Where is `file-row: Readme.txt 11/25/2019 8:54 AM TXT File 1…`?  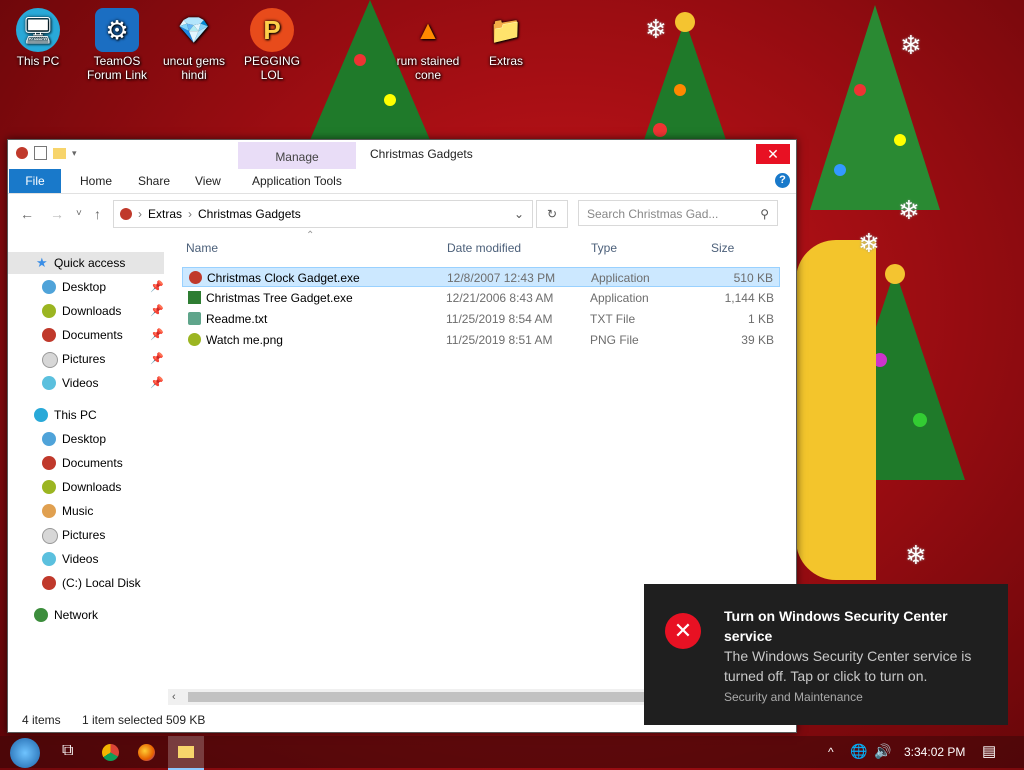
file-row: Readme.txt 11/25/2019 8:54 AM TXT File 1… is located at coordinates (481, 319).